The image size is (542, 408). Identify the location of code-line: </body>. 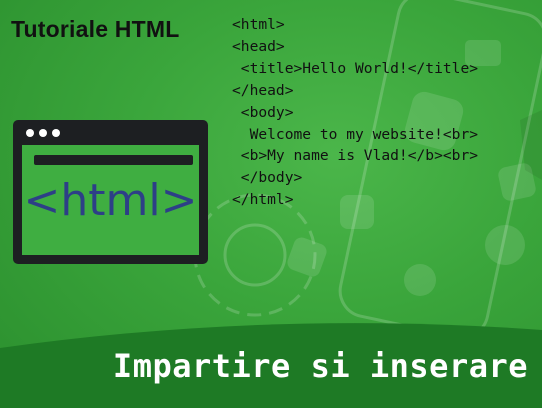
(267, 178).